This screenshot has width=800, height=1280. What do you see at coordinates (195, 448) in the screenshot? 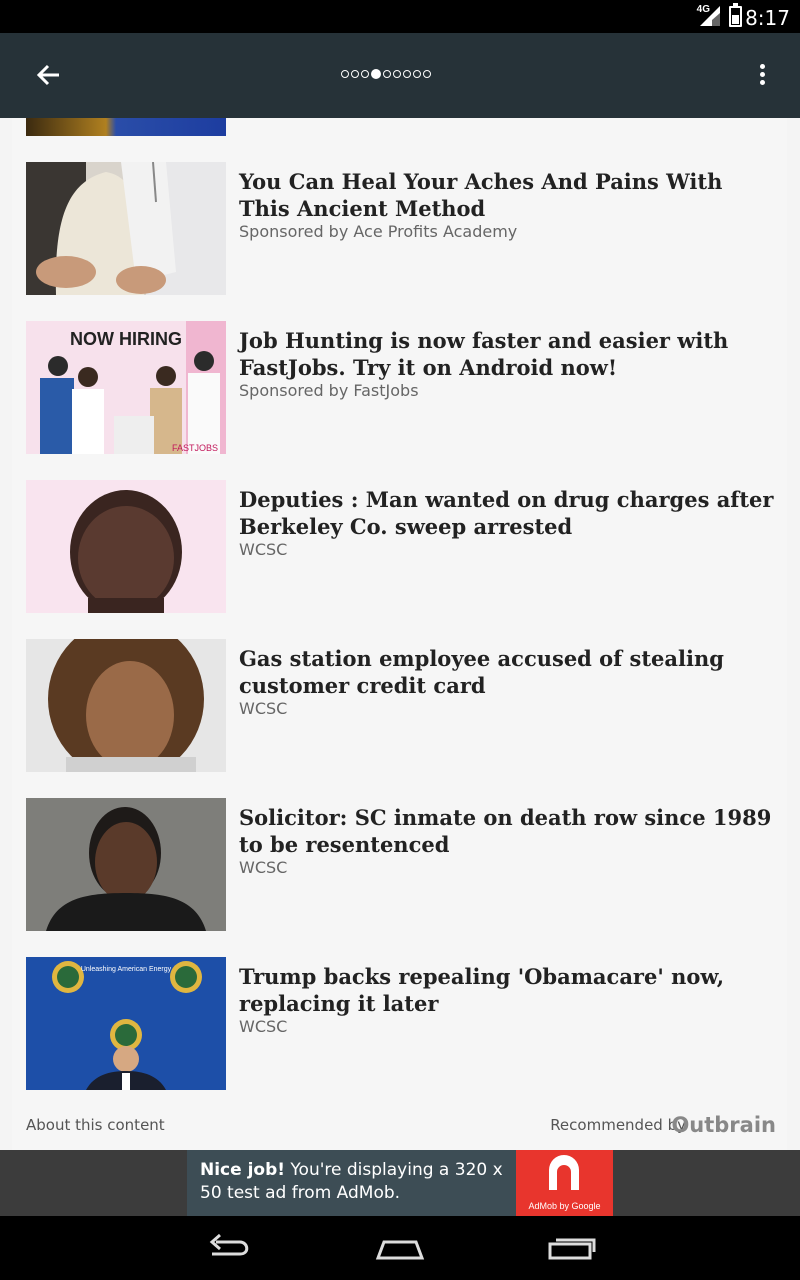
I see `thumb-brand: FASTJOBS` at bounding box center [195, 448].